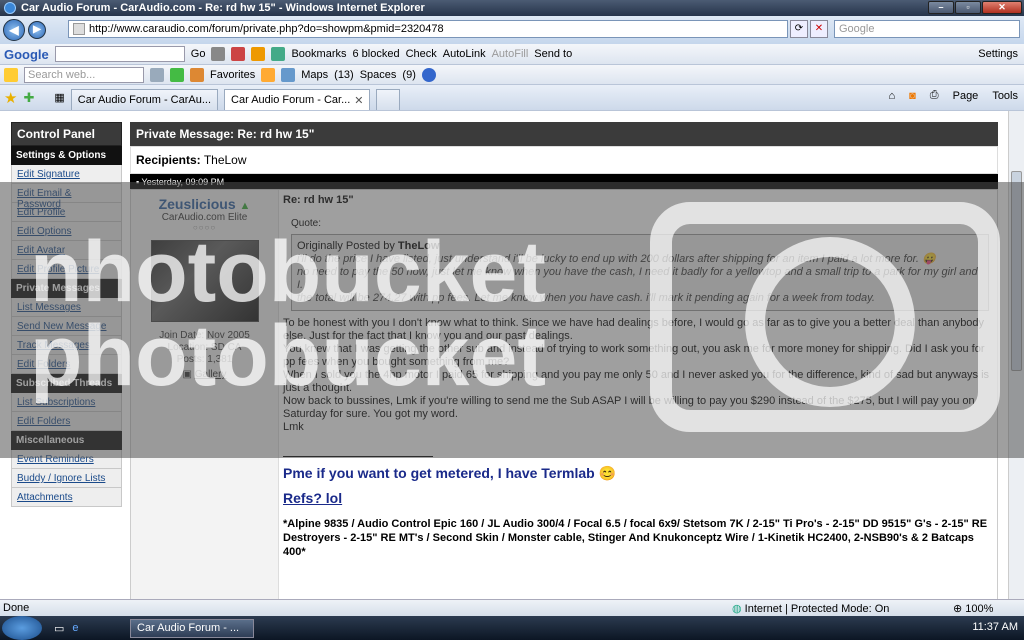 Image resolution: width=1024 pixels, height=640 pixels. I want to click on username-link: Zeuslicious ▲, so click(204, 204).